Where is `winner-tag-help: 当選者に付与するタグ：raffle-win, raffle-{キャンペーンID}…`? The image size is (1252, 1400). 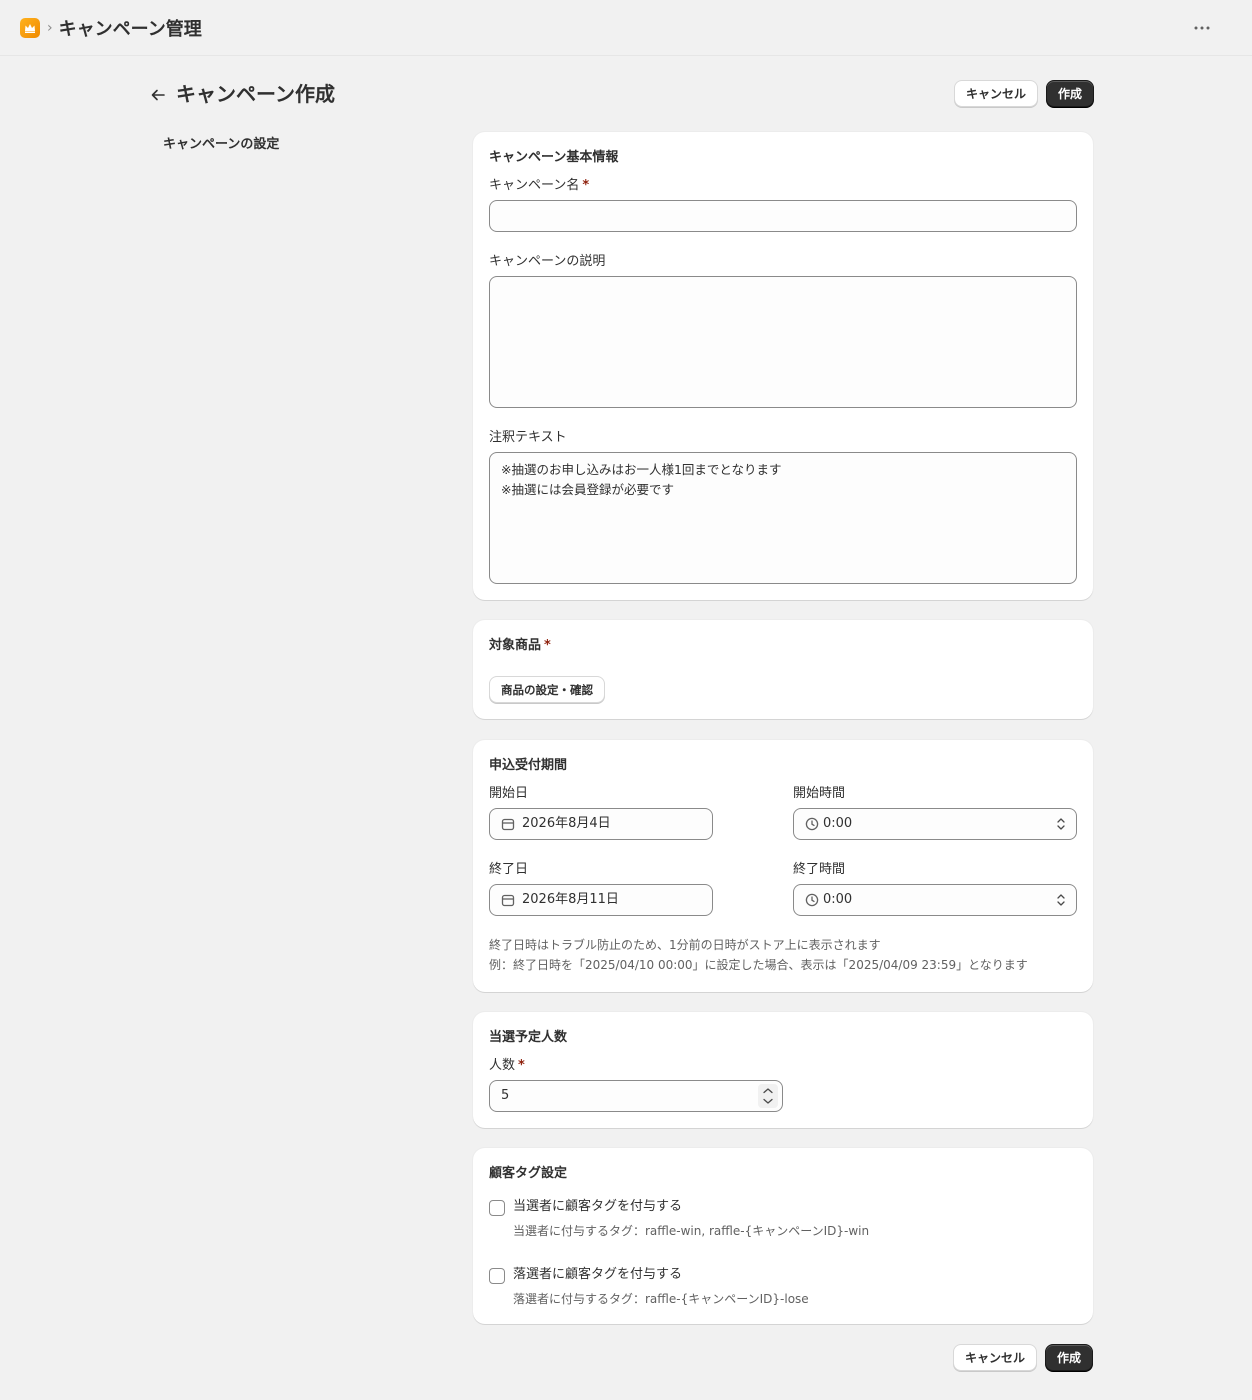 winner-tag-help: 当選者に付与するタグ：raffle-win, raffle-{キャンペーンID}… is located at coordinates (691, 1231).